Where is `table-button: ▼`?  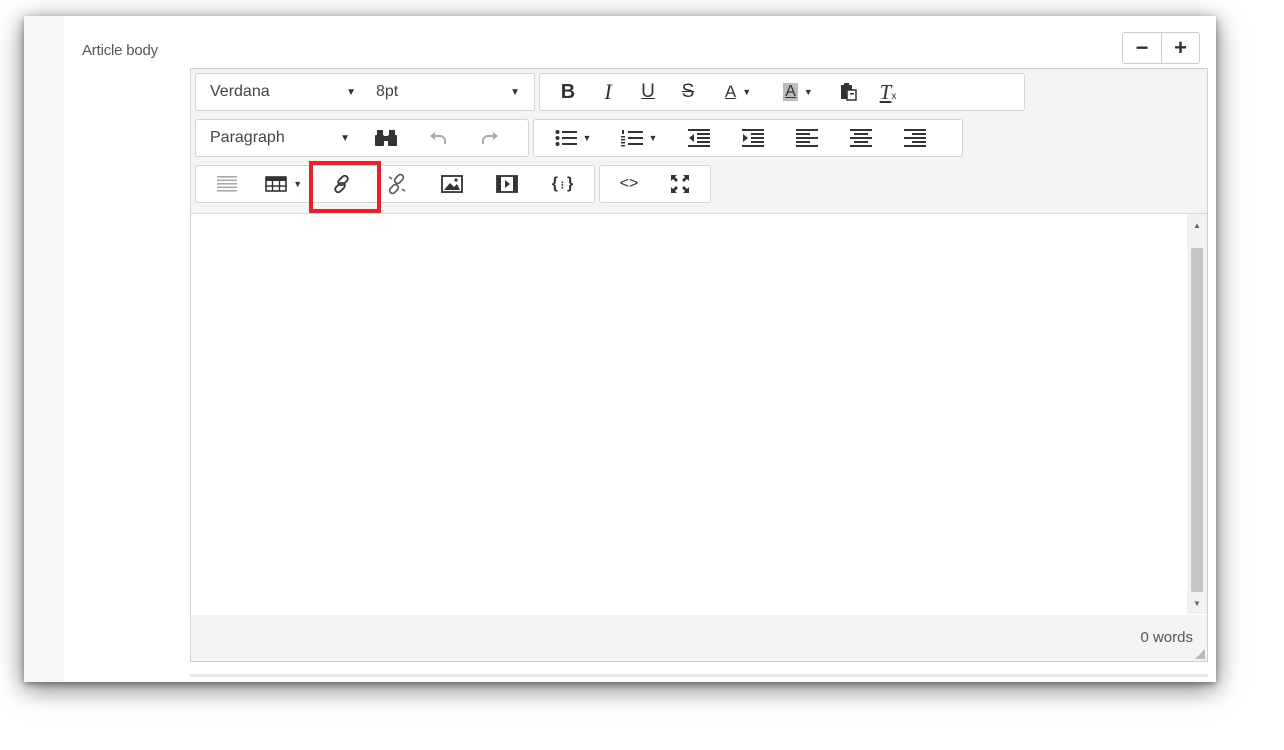 table-button: ▼ is located at coordinates (283, 184).